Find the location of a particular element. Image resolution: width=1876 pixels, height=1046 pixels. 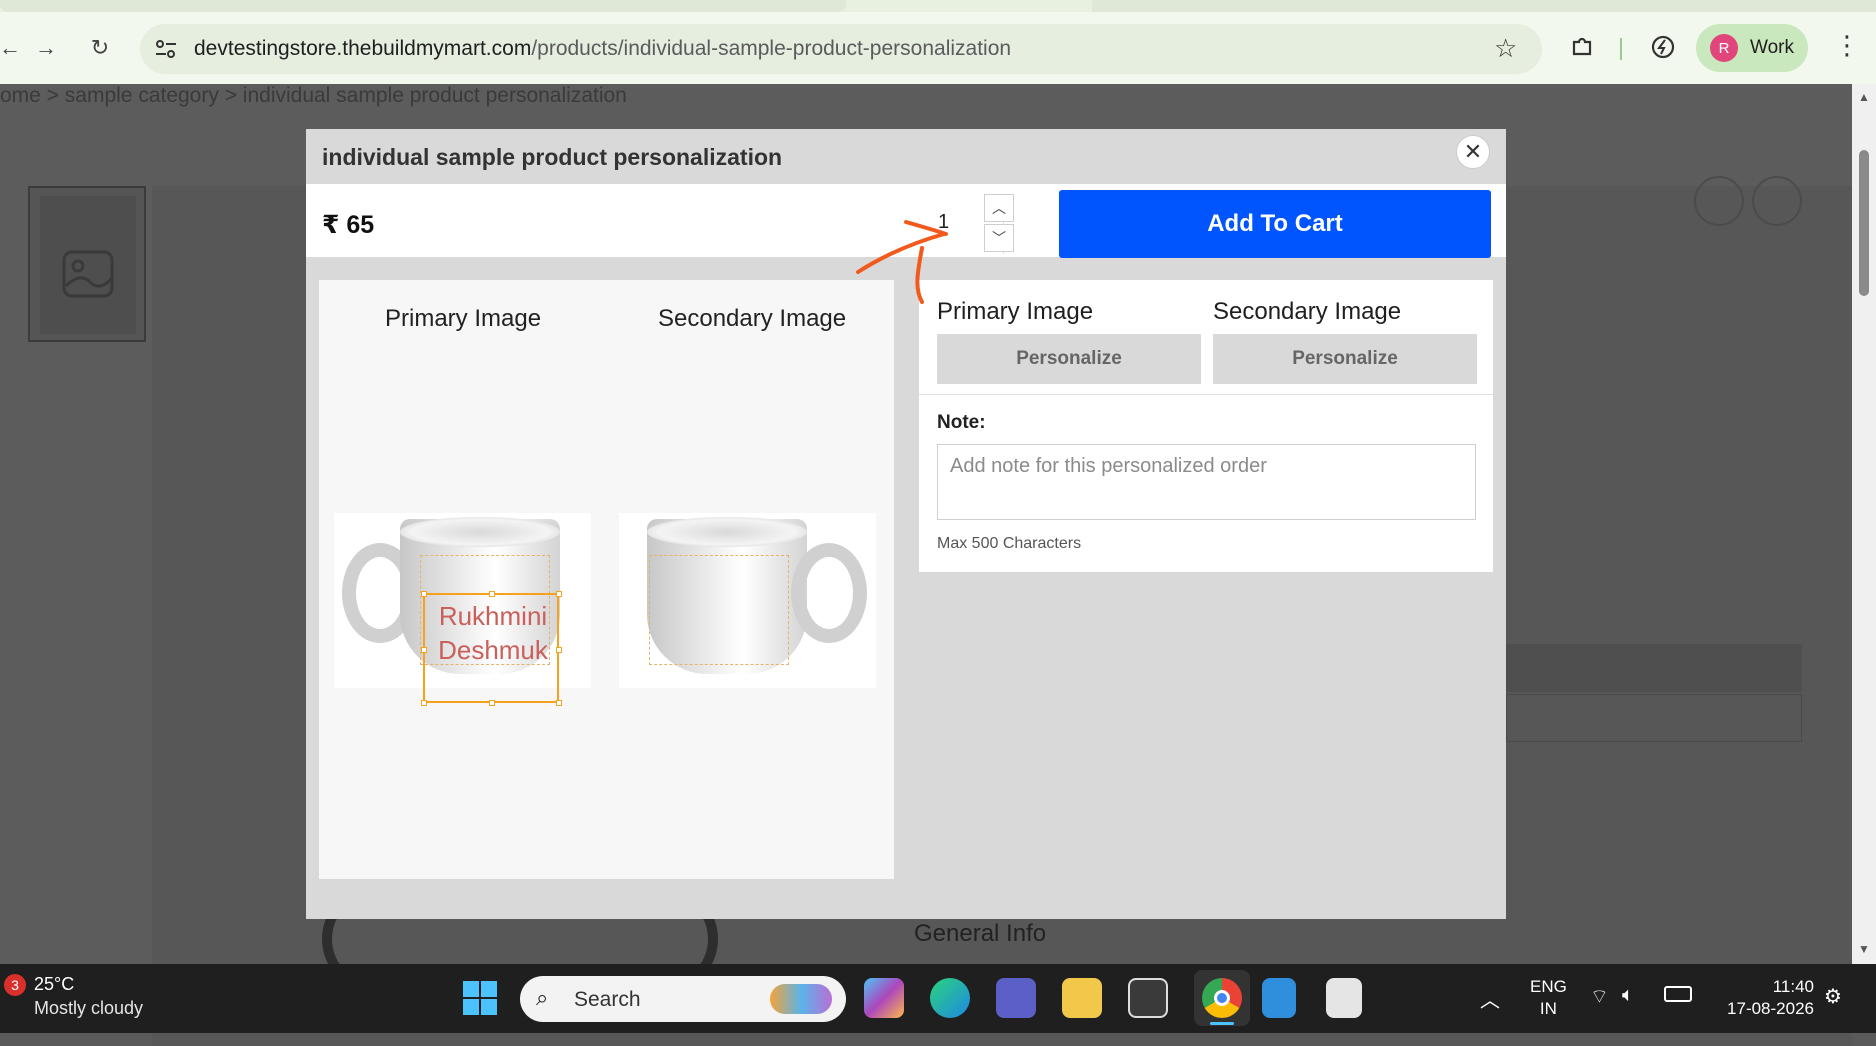

close-button: ✕ is located at coordinates (1473, 152).